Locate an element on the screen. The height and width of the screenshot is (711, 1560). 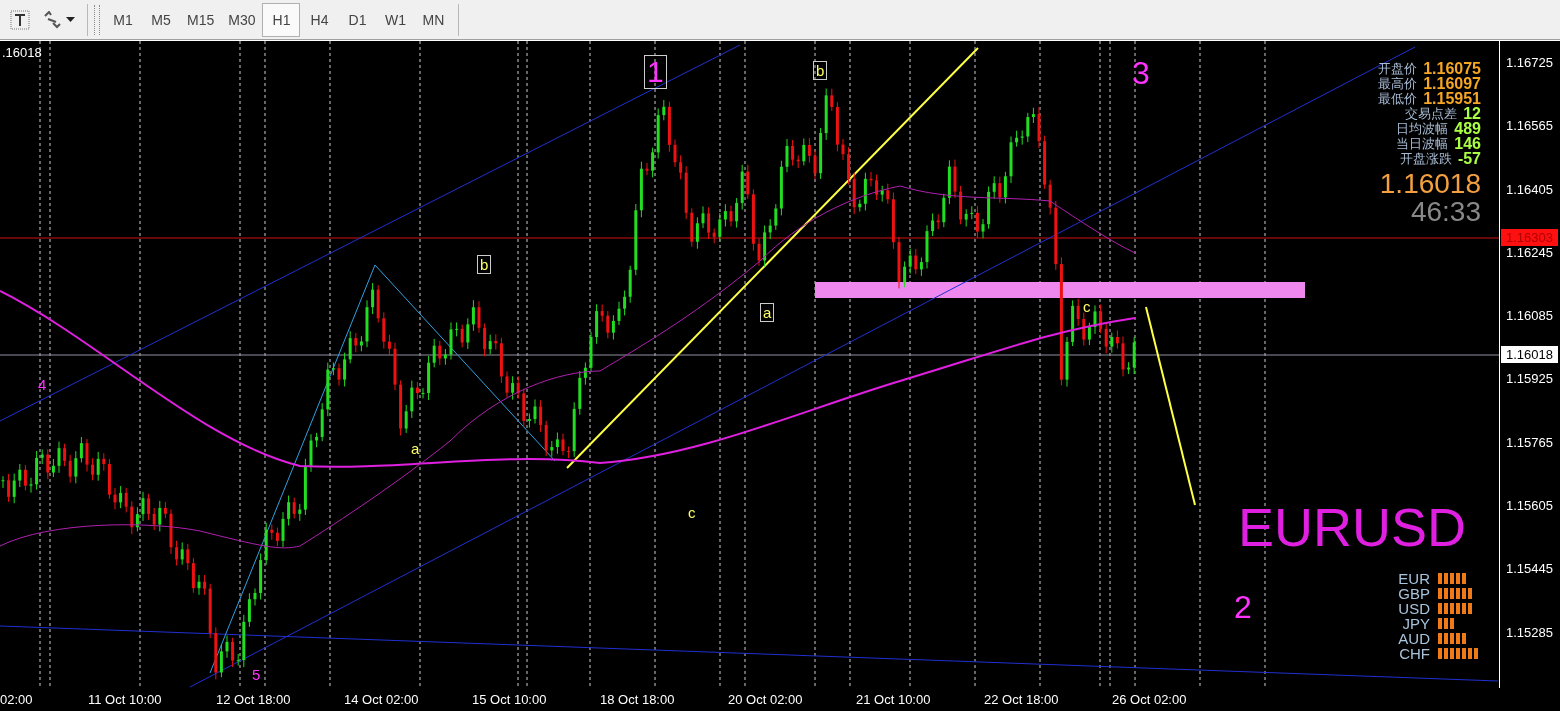
symbol-label: EURUSD is located at coordinates (1352, 527).